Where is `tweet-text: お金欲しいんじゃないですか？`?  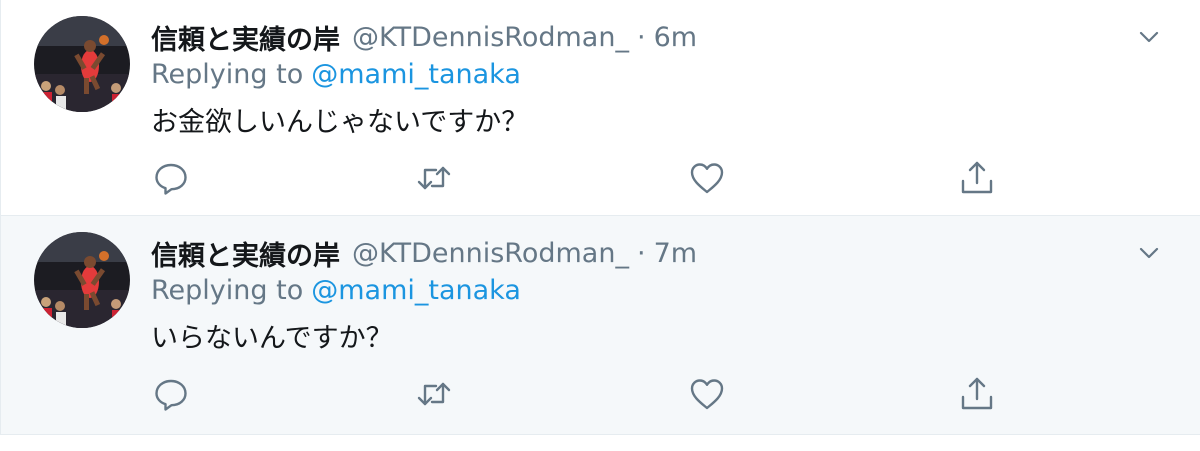
tweet-text: お金欲しいんじゃないですか？ is located at coordinates (340, 122).